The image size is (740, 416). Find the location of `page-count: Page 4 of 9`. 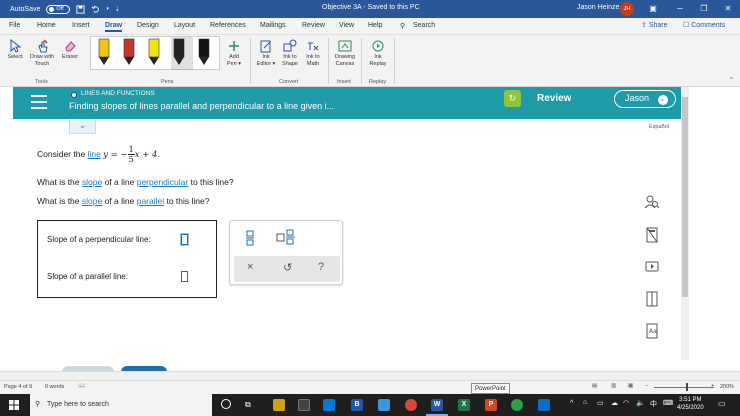

page-count: Page 4 of 9 is located at coordinates (18, 387).